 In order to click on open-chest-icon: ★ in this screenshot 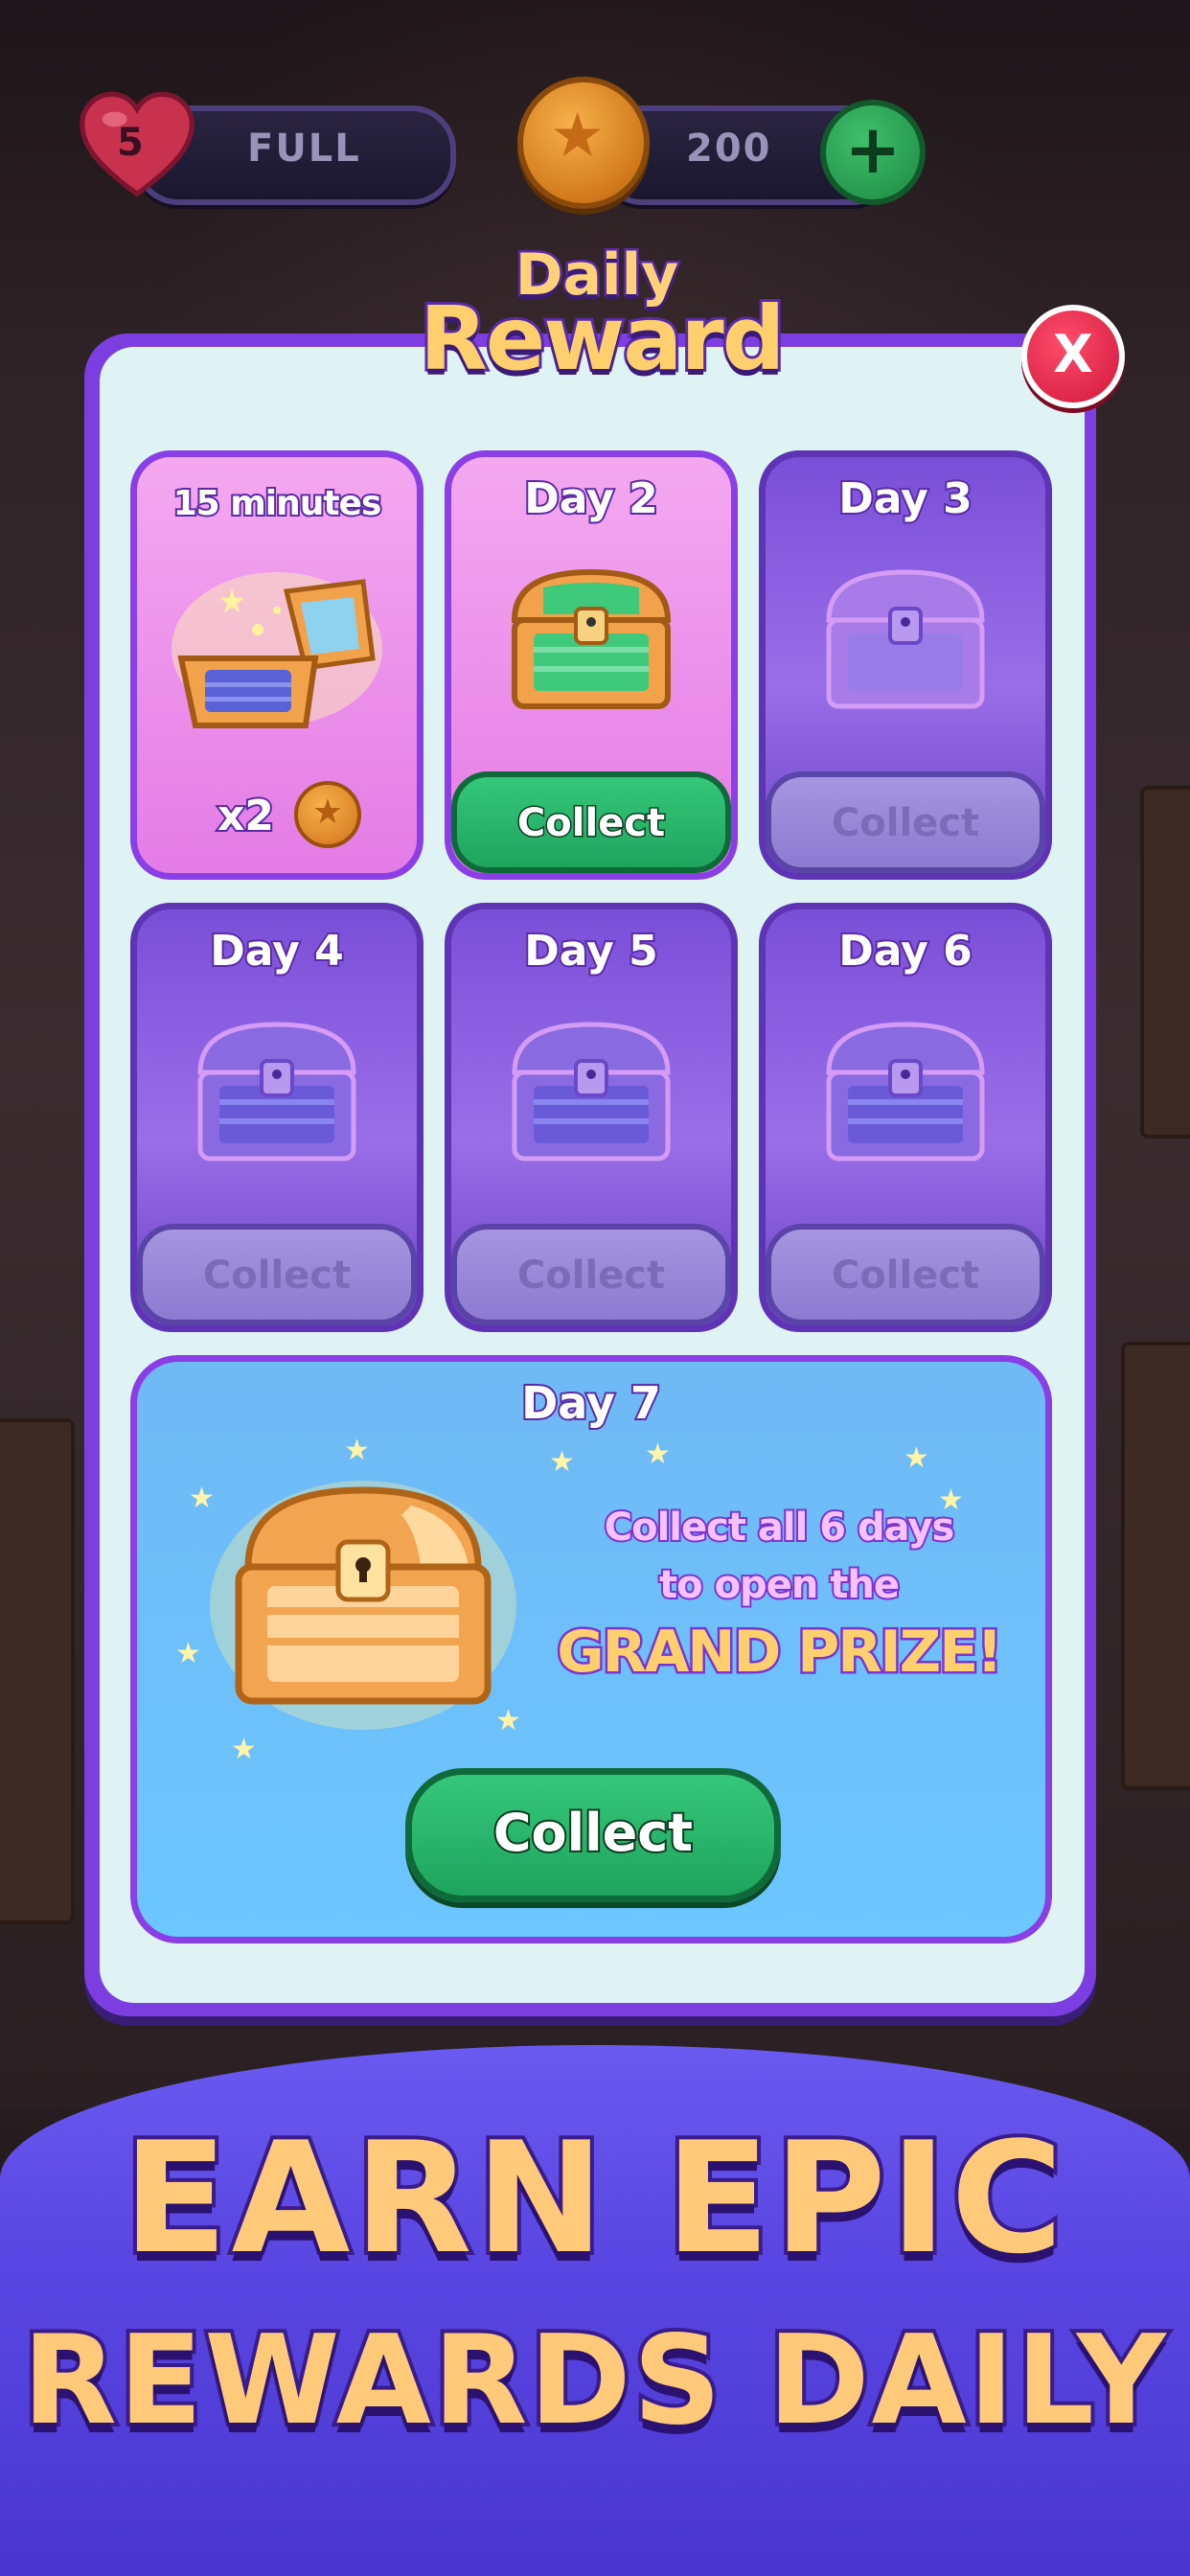, I will do `click(277, 650)`.